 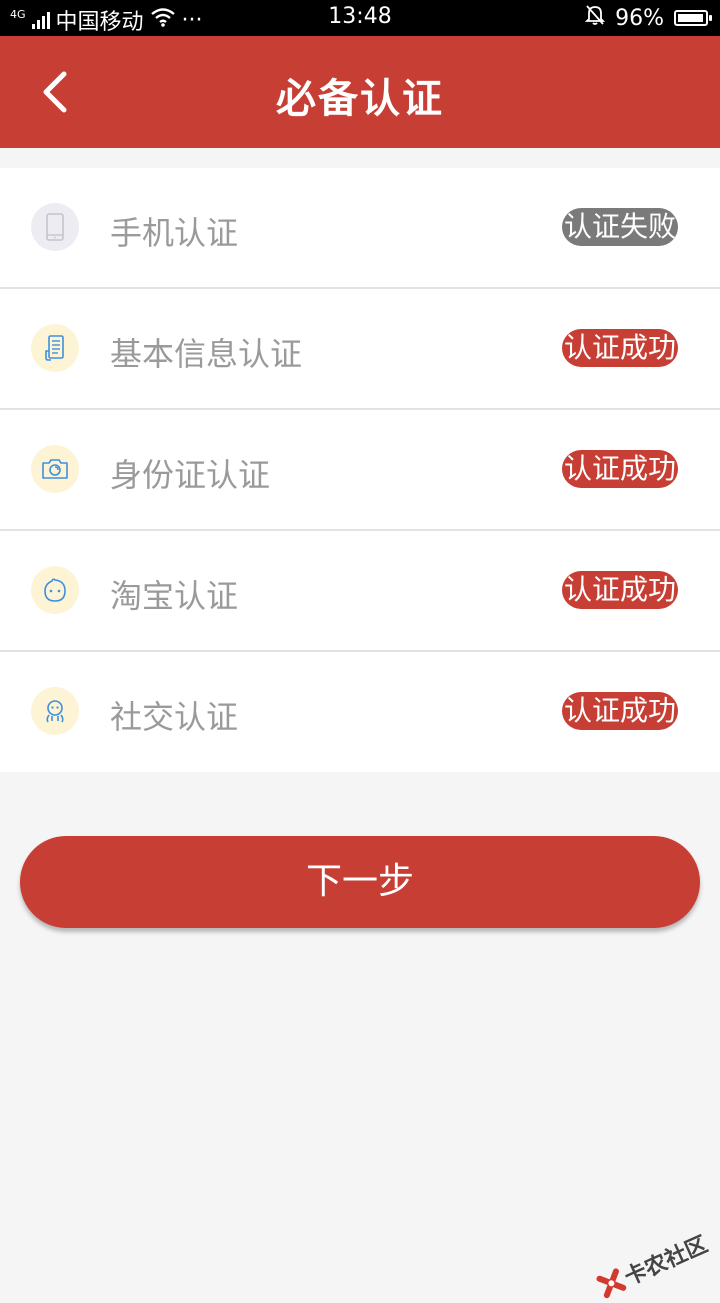 I want to click on item-label: 手机认证, so click(x=174, y=231).